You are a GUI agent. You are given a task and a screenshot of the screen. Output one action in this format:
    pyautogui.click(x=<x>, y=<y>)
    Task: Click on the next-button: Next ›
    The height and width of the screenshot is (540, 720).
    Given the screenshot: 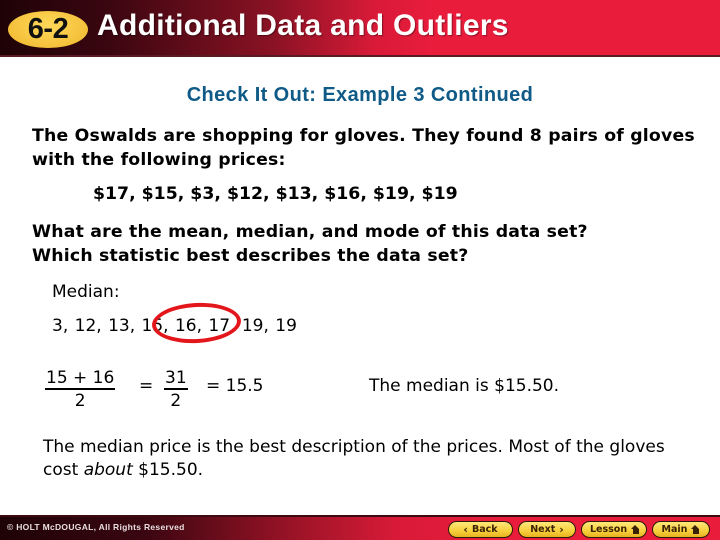 What is the action you would take?
    pyautogui.click(x=547, y=529)
    